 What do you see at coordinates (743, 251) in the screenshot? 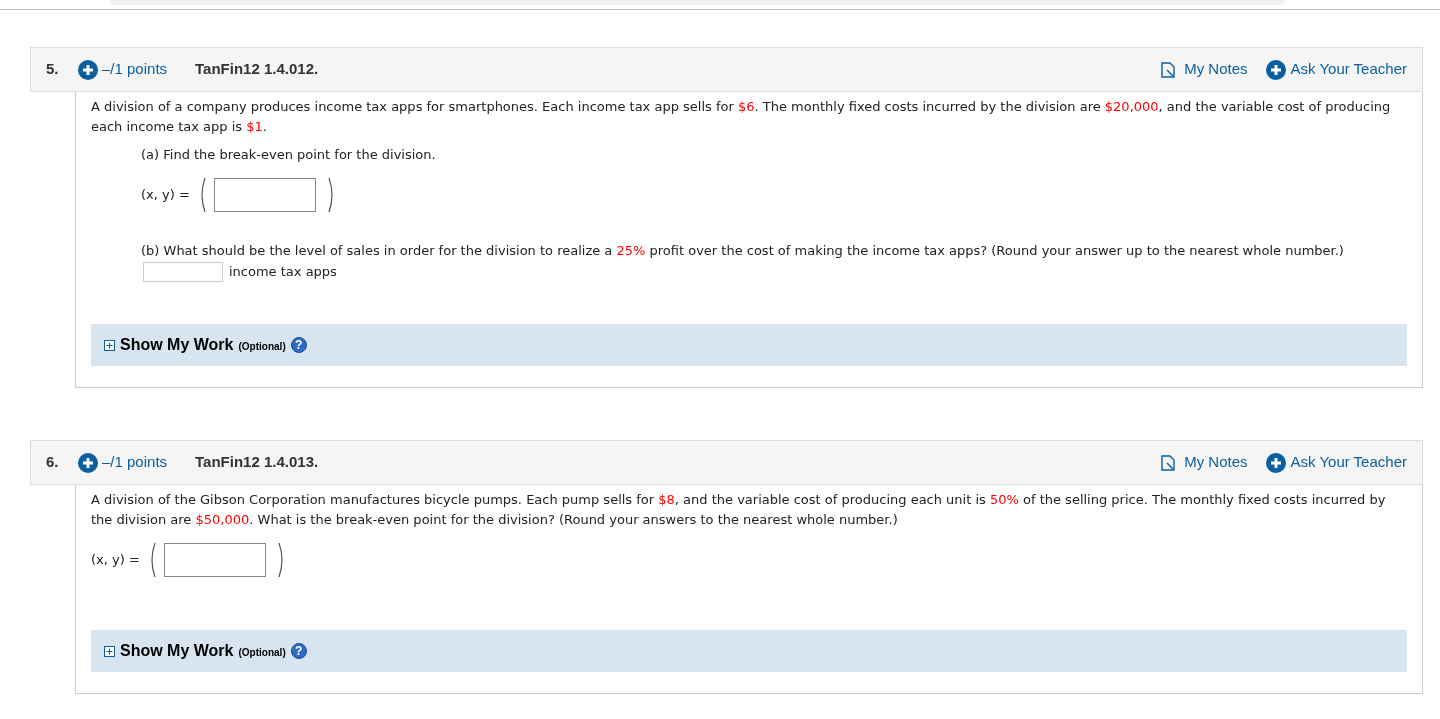
I see `question-text: (b) What should be the level of sales in order for the division to realize a 25% profit over the cost of making the income tax apps? (Round your answer up to the nearest whole number.)` at bounding box center [743, 251].